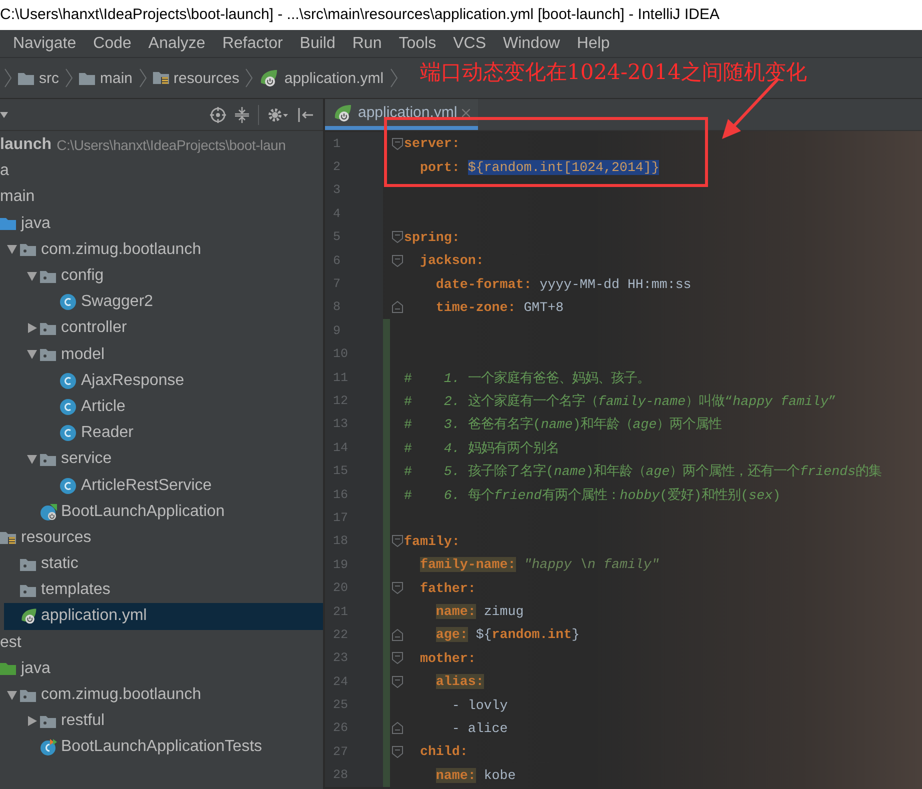 The height and width of the screenshot is (789, 922). Describe the element at coordinates (539, 564) in the screenshot. I see `code-line: family-name: "happy \n family"` at that location.